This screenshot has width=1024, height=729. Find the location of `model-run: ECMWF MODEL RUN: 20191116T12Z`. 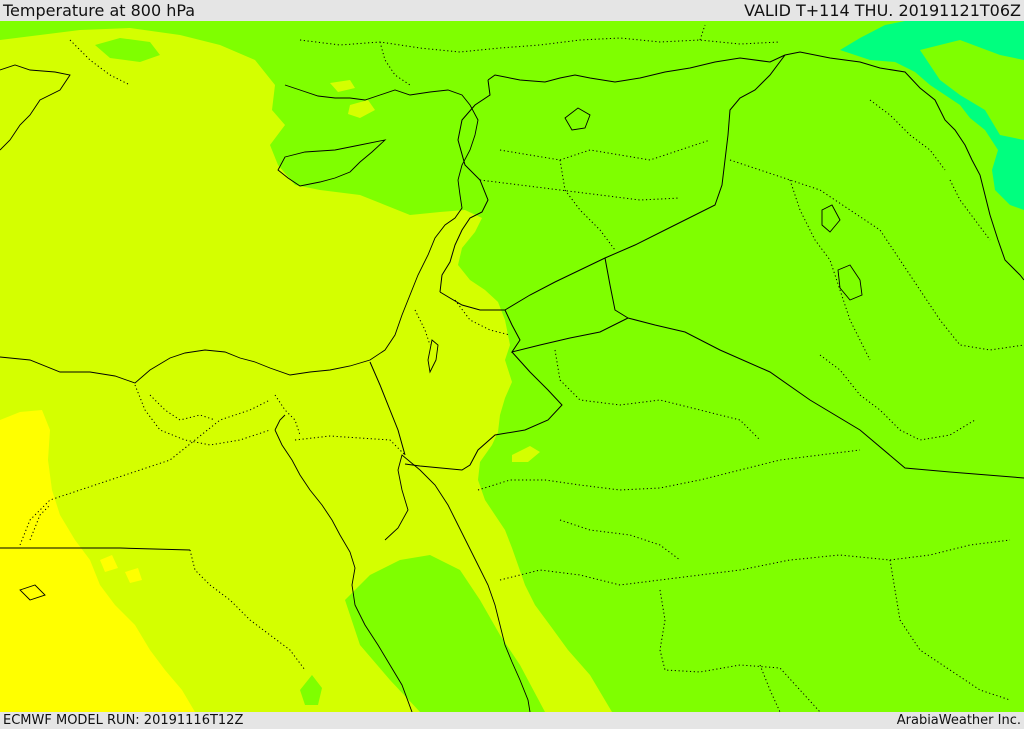

model-run: ECMWF MODEL RUN: 20191116T12Z is located at coordinates (123, 720).